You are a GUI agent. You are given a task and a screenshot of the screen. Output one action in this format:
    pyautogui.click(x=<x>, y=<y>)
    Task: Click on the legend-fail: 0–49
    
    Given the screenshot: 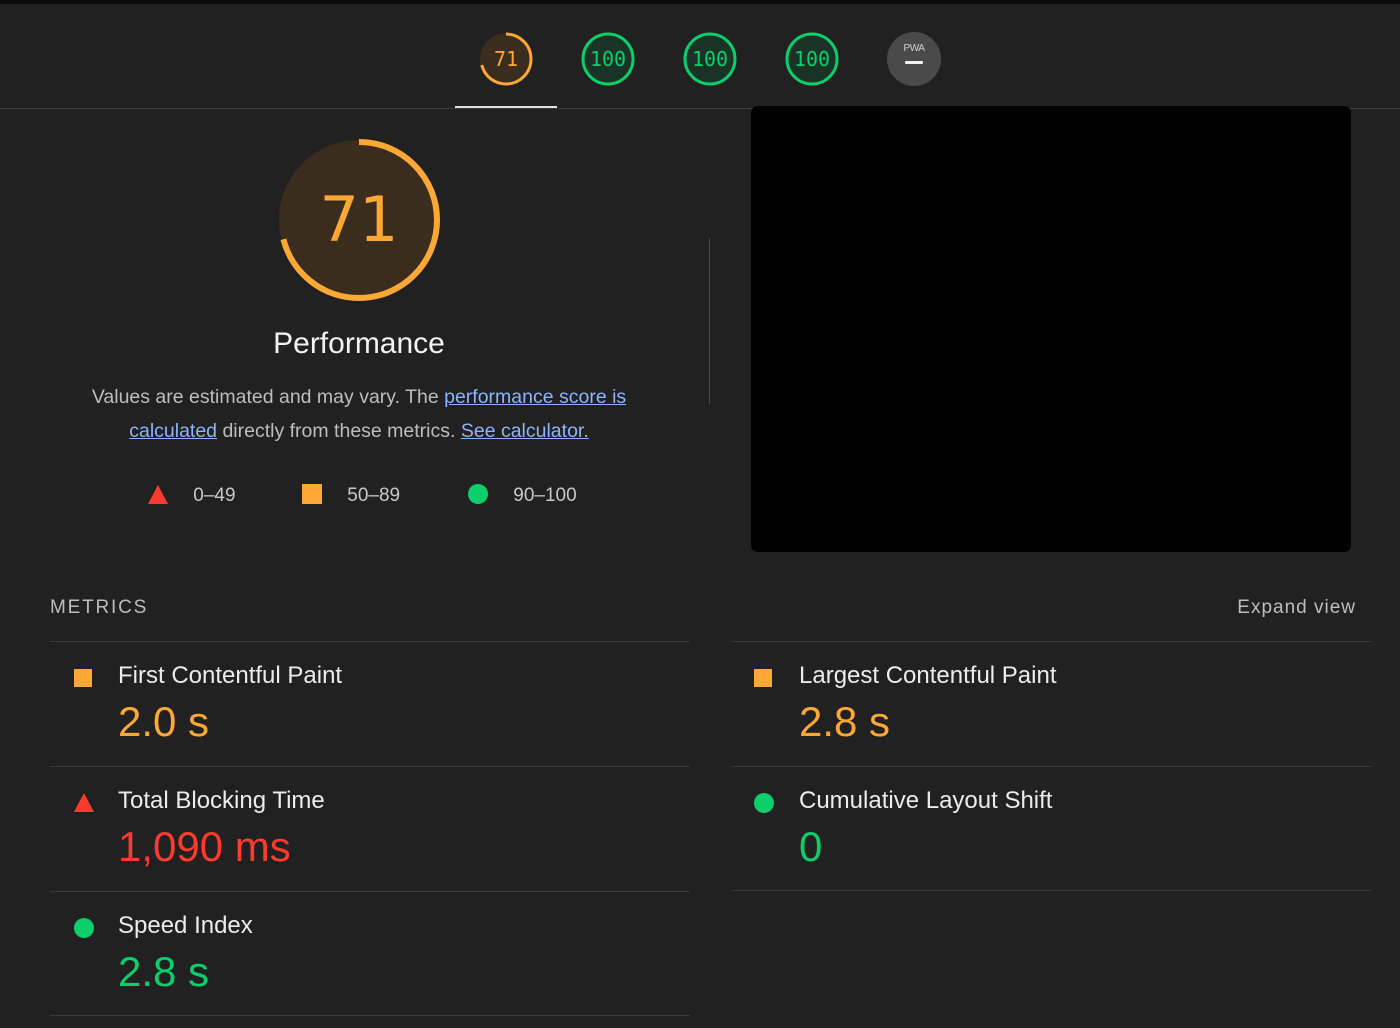 What is the action you would take?
    pyautogui.click(x=192, y=496)
    